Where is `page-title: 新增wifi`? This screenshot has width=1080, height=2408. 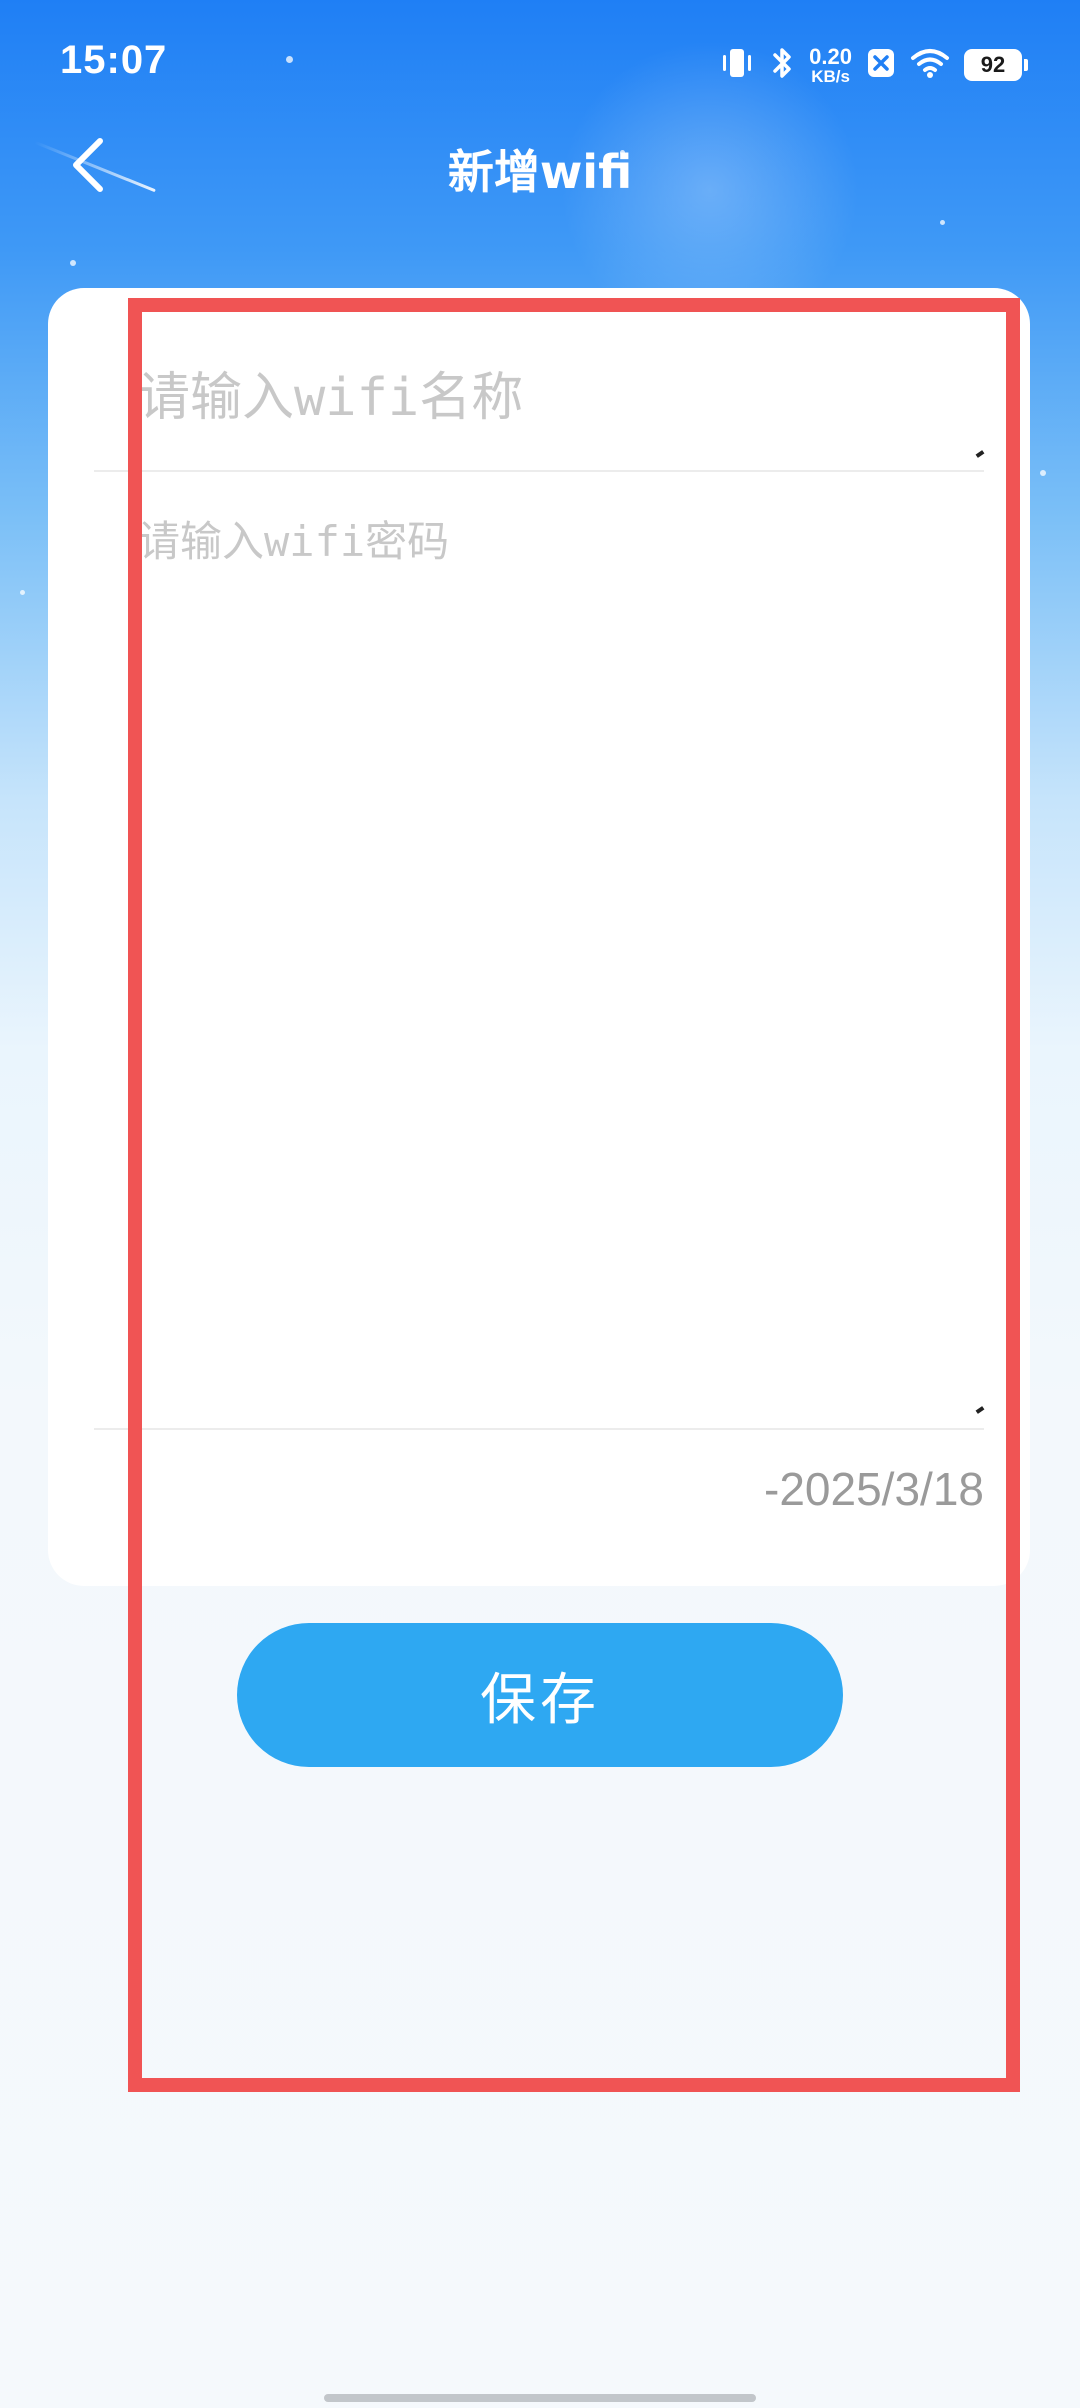
page-title: 新增wifi is located at coordinates (540, 172).